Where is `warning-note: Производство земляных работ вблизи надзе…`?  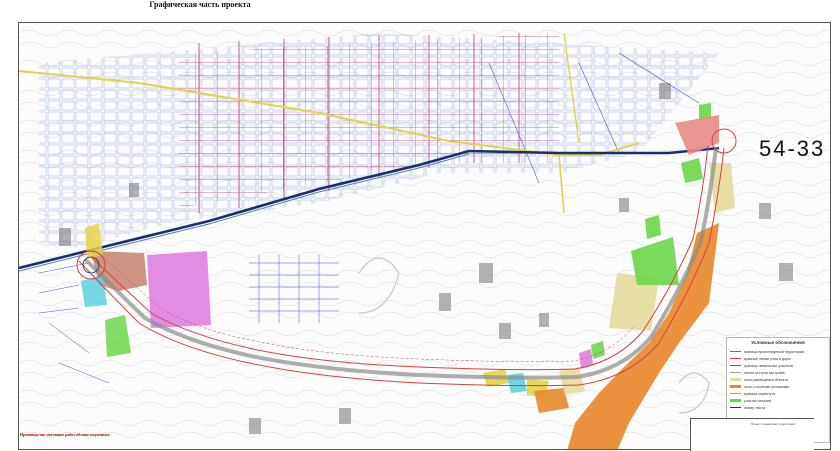 warning-note: Производство земляных работ вблизи надзе… is located at coordinates (65, 434).